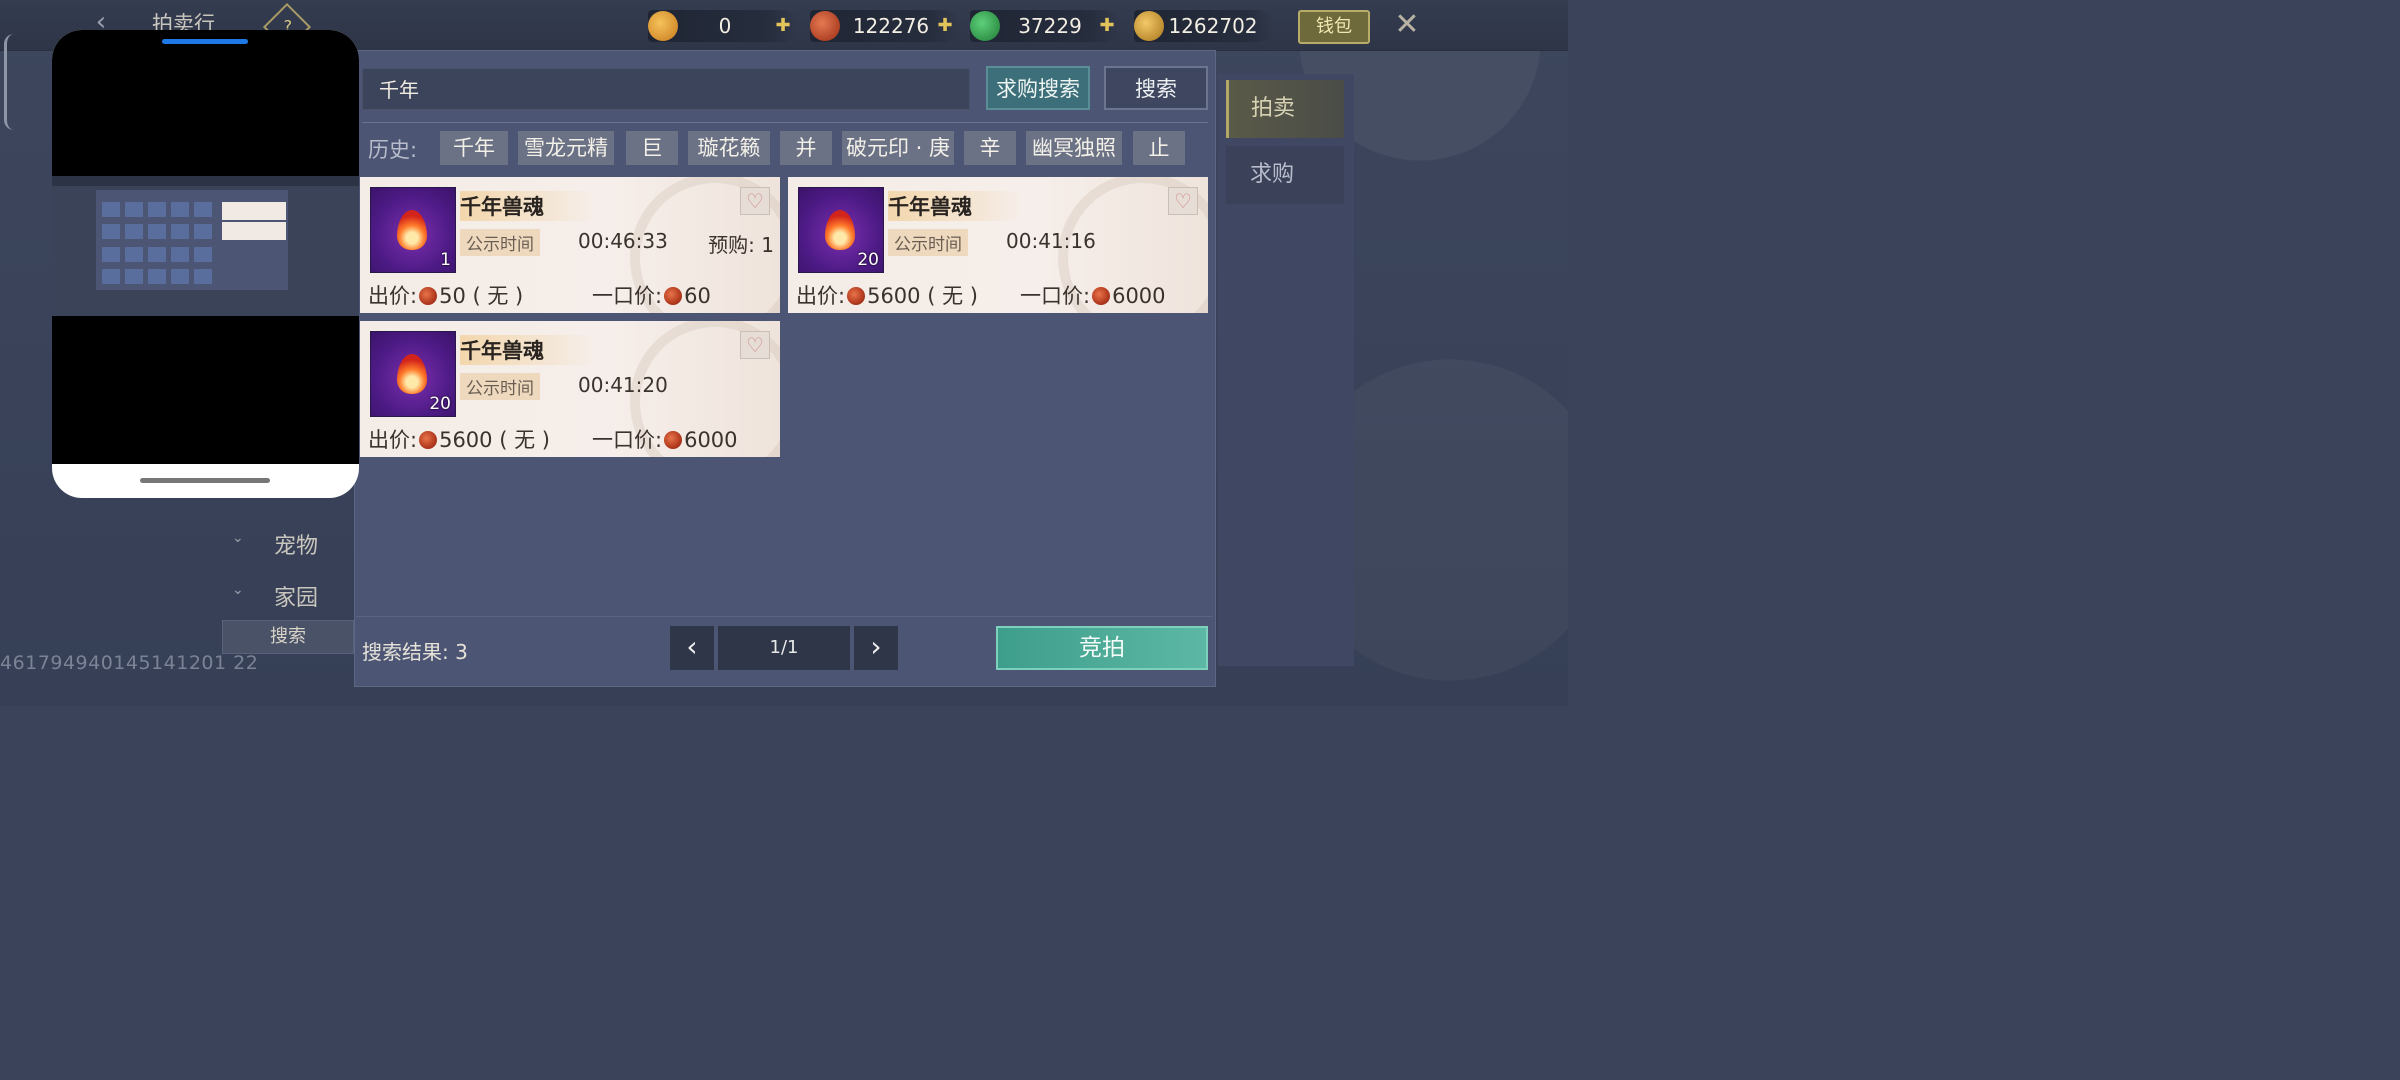 This screenshot has height=1080, width=2400. I want to click on tab-buy-request: 求购, so click(1285, 175).